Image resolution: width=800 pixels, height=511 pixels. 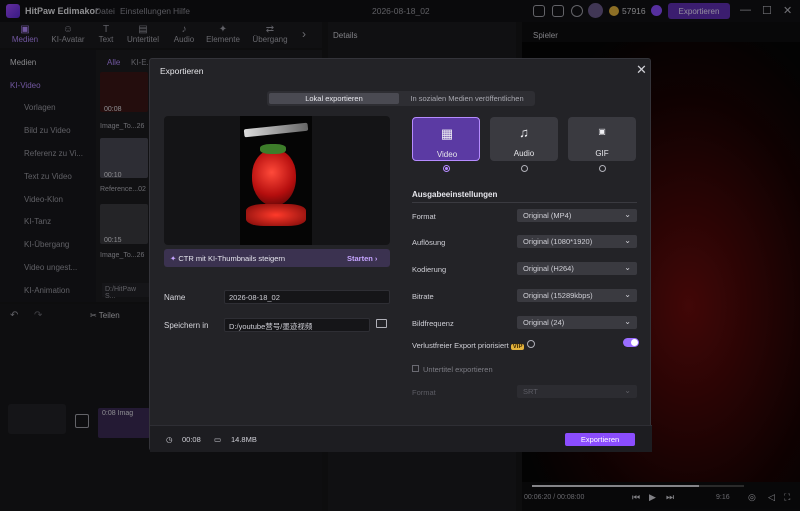 What do you see at coordinates (276, 215) in the screenshot?
I see `slices-graphic` at bounding box center [276, 215].